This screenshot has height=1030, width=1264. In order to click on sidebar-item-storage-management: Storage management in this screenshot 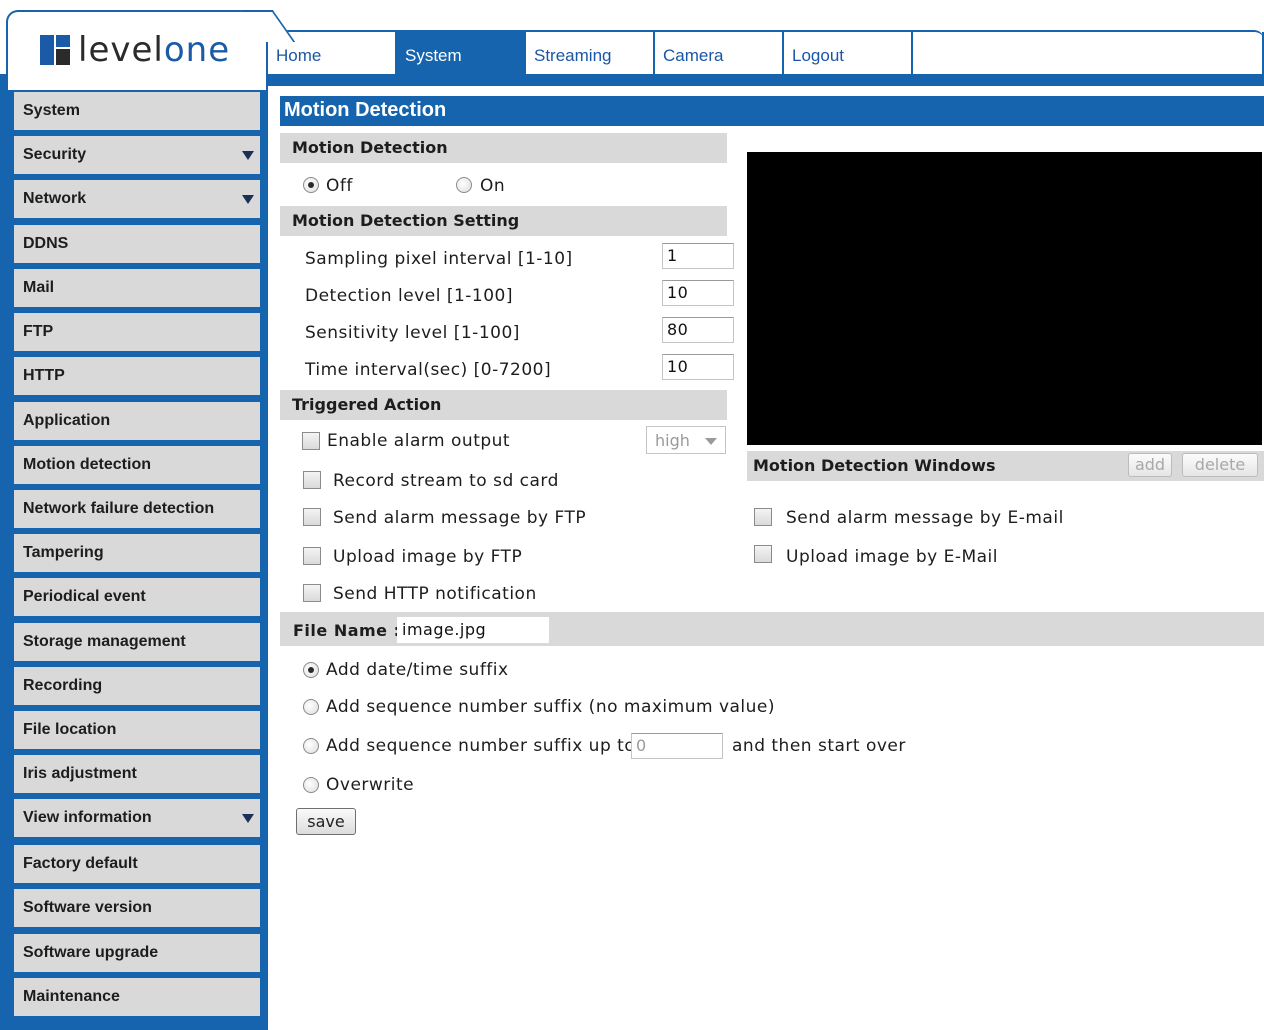, I will do `click(137, 642)`.